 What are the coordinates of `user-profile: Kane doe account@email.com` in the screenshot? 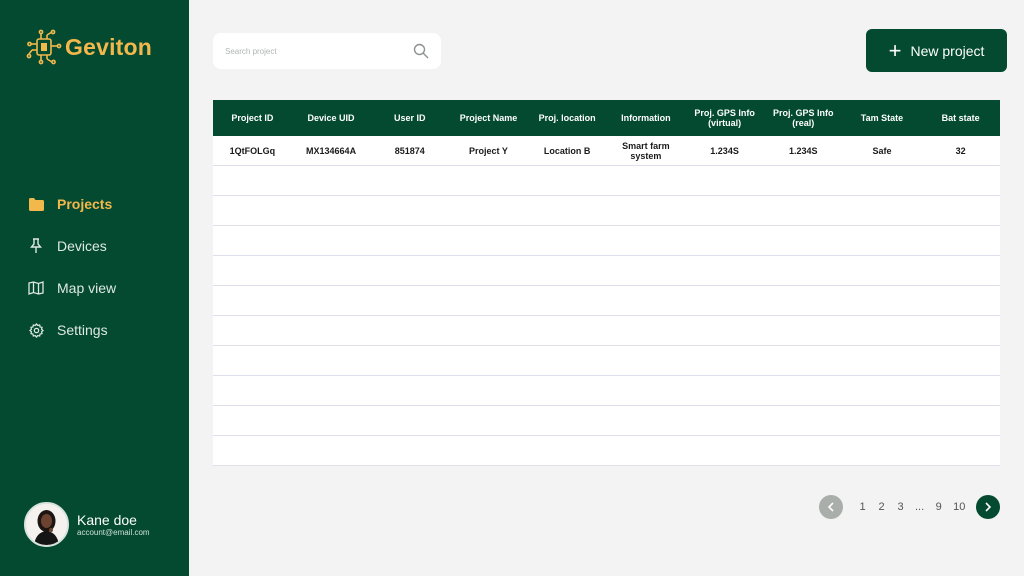 It's located at (87, 524).